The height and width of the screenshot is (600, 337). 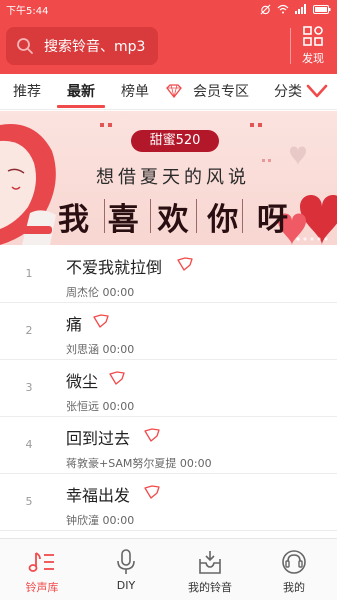 What do you see at coordinates (223, 220) in the screenshot?
I see `banner-title-char: 你` at bounding box center [223, 220].